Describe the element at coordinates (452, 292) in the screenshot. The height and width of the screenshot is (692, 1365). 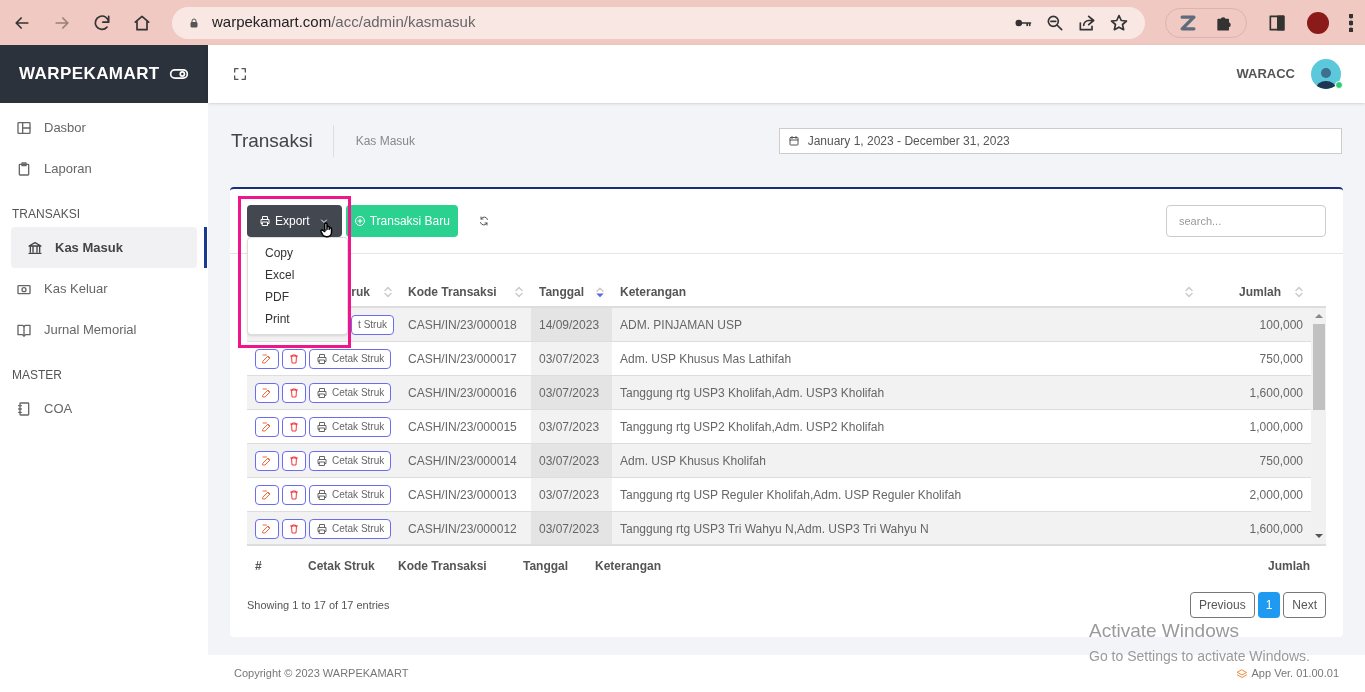
I see `column-header: Kode Transaksi` at that location.